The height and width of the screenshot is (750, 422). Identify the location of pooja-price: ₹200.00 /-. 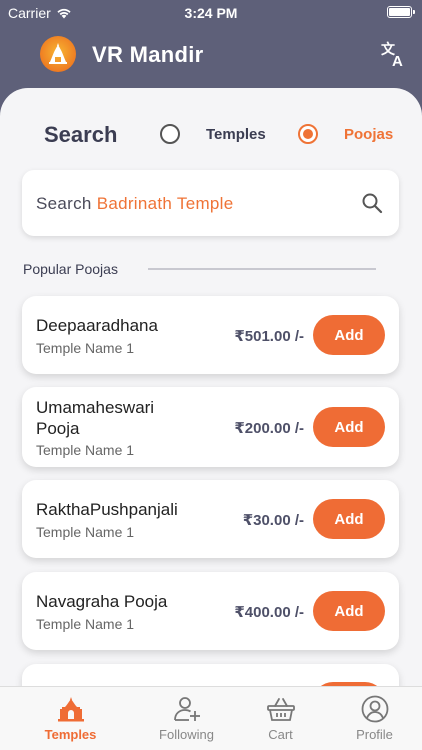
(269, 428).